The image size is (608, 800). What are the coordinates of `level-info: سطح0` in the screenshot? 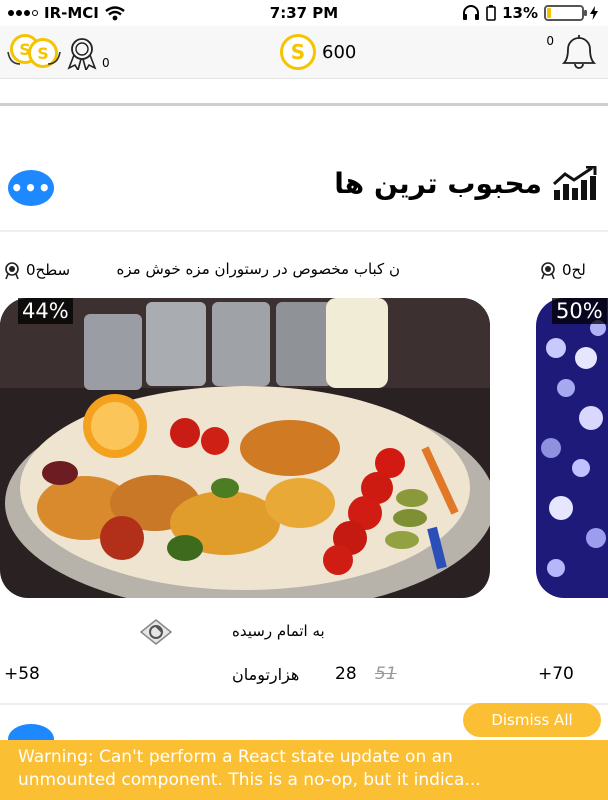 It's located at (36, 270).